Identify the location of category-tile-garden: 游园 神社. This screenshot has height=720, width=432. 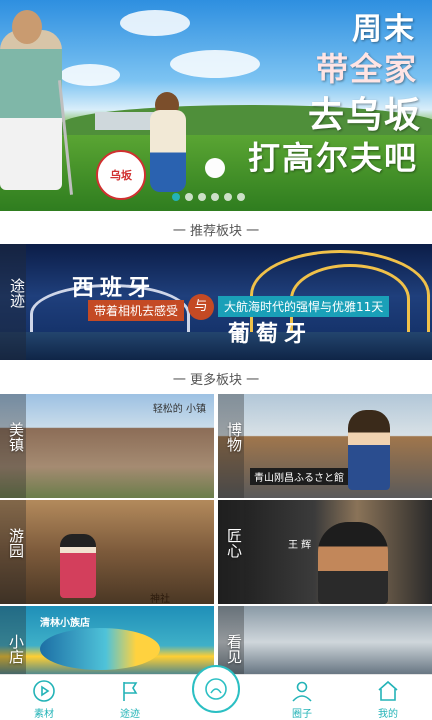
(107, 552).